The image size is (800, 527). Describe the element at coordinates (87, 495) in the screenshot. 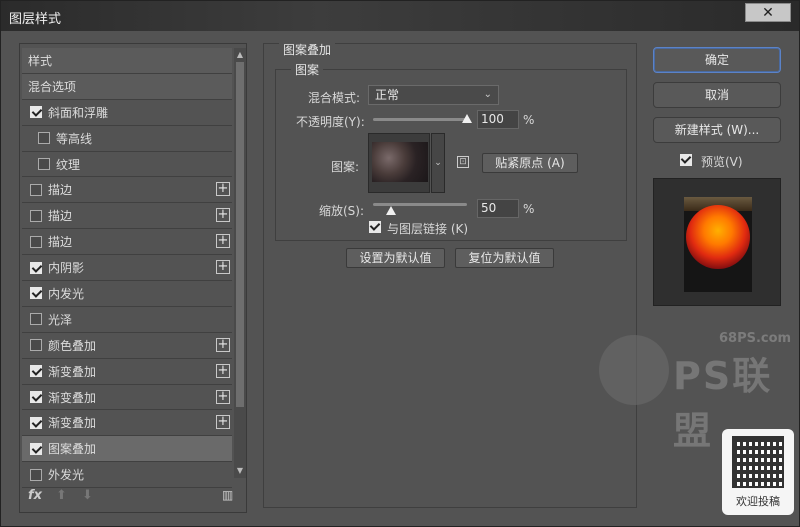

I see `move-down-icon: ⬇` at that location.